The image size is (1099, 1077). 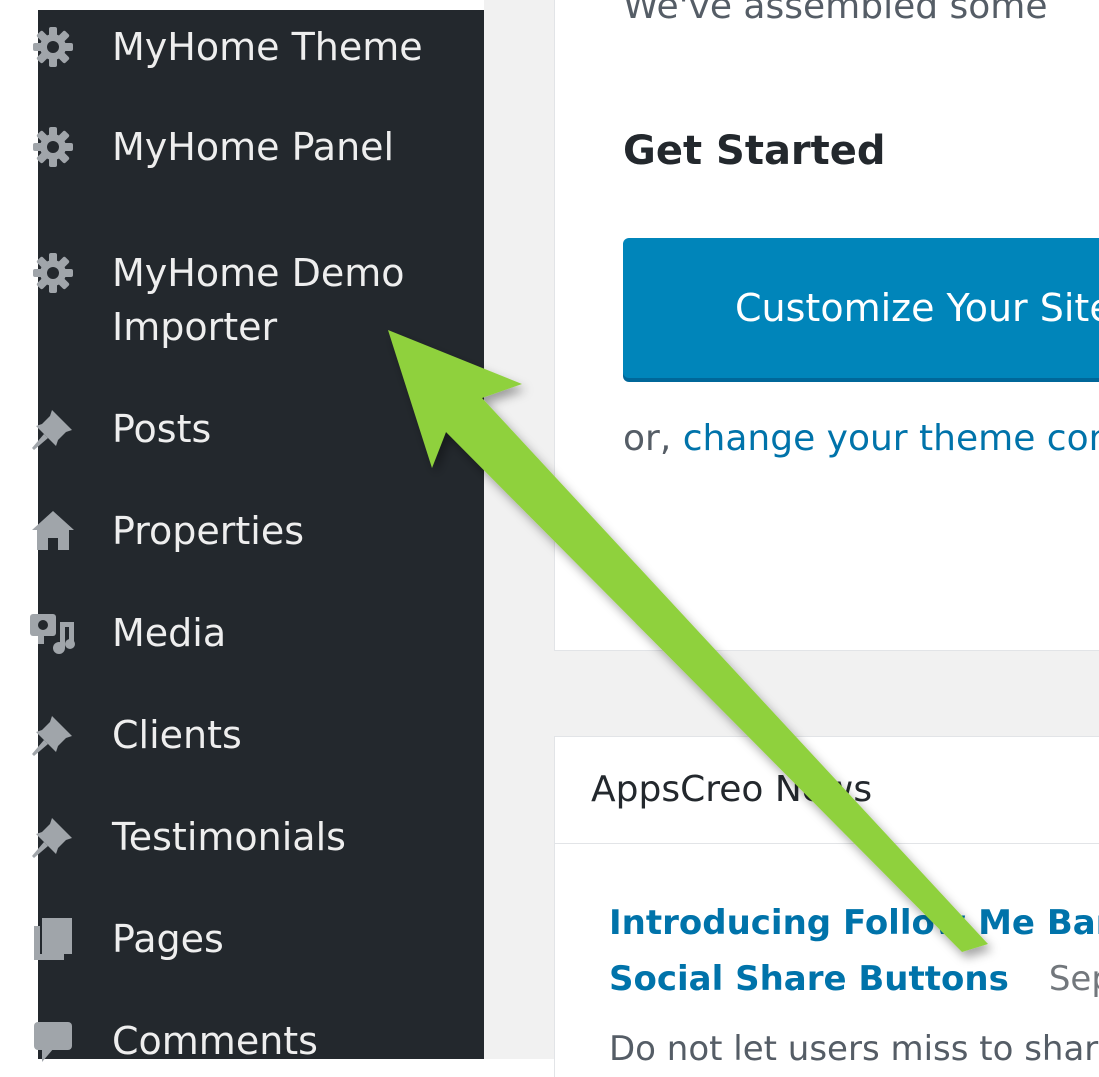 What do you see at coordinates (53, 939) in the screenshot?
I see `pages-icon` at bounding box center [53, 939].